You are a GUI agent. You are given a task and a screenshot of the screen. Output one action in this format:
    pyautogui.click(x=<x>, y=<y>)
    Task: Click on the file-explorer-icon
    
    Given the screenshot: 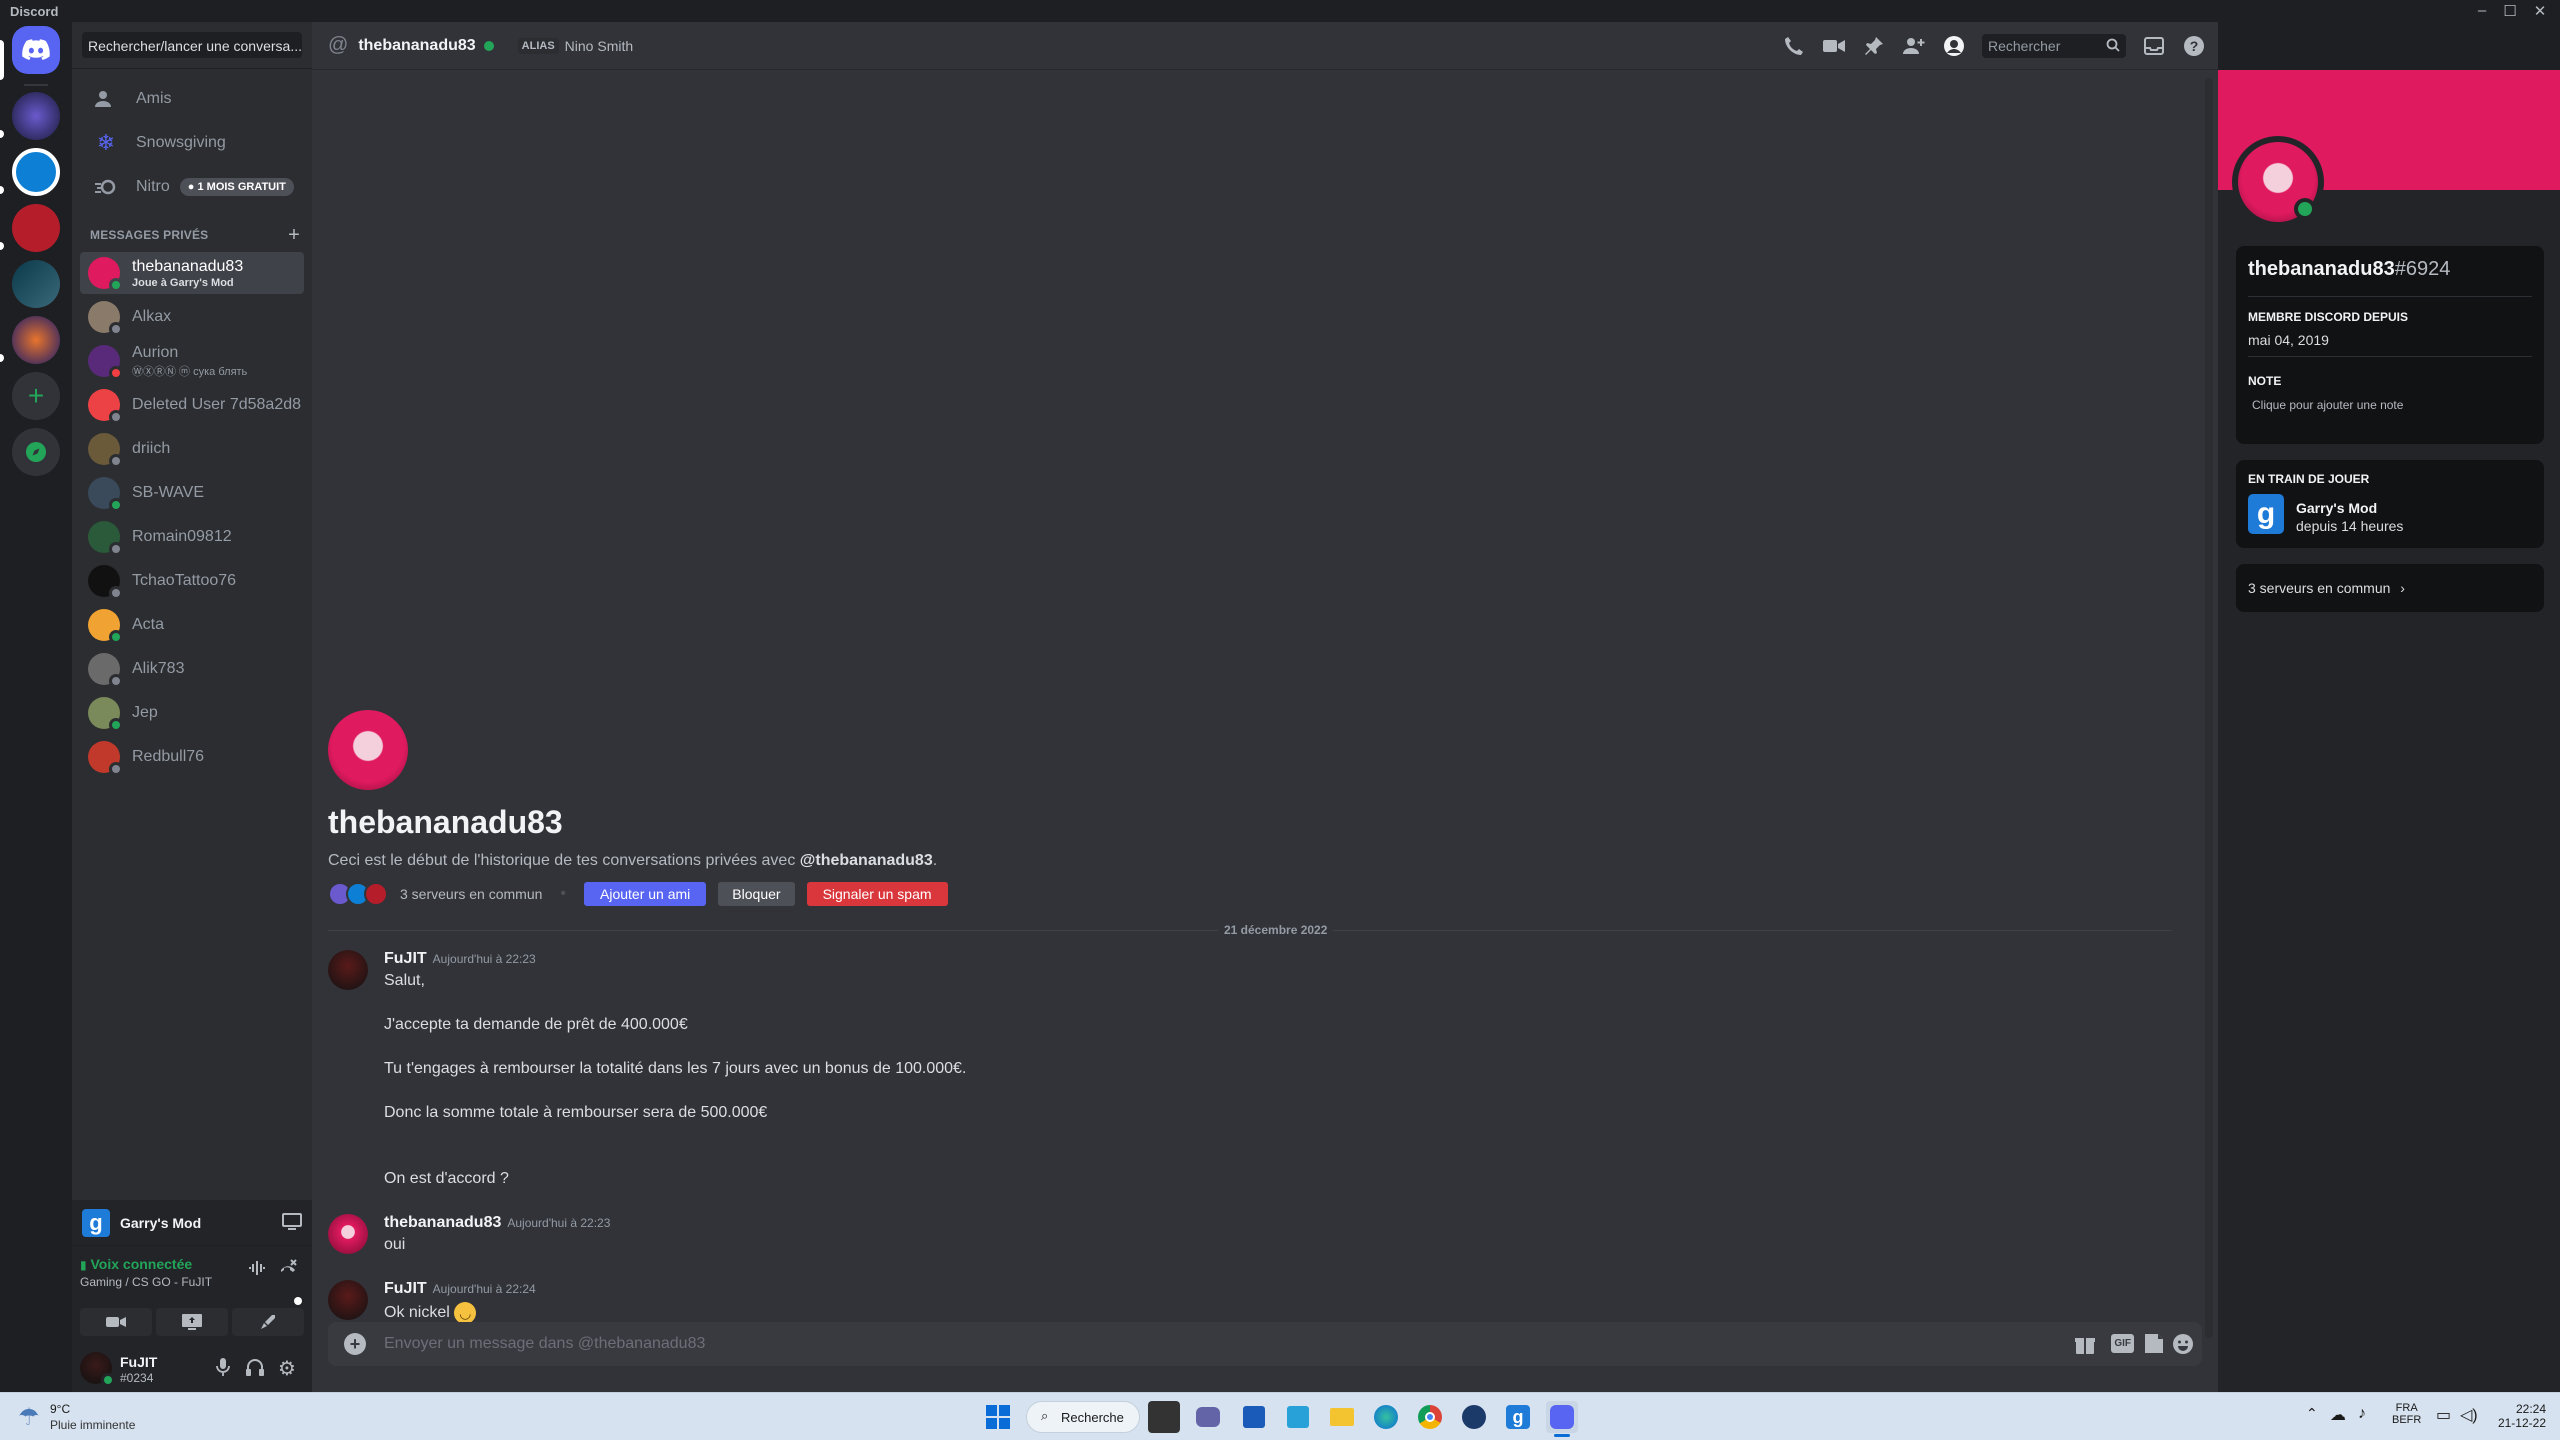 What is the action you would take?
    pyautogui.click(x=1342, y=1417)
    